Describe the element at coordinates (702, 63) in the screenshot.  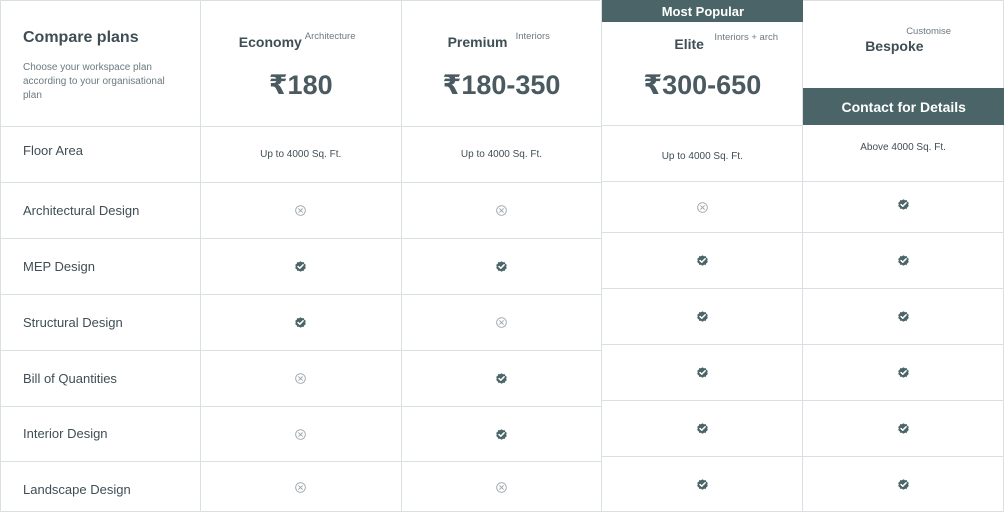
I see `plan-header: Elite Interiors + arch ₹300-650` at that location.